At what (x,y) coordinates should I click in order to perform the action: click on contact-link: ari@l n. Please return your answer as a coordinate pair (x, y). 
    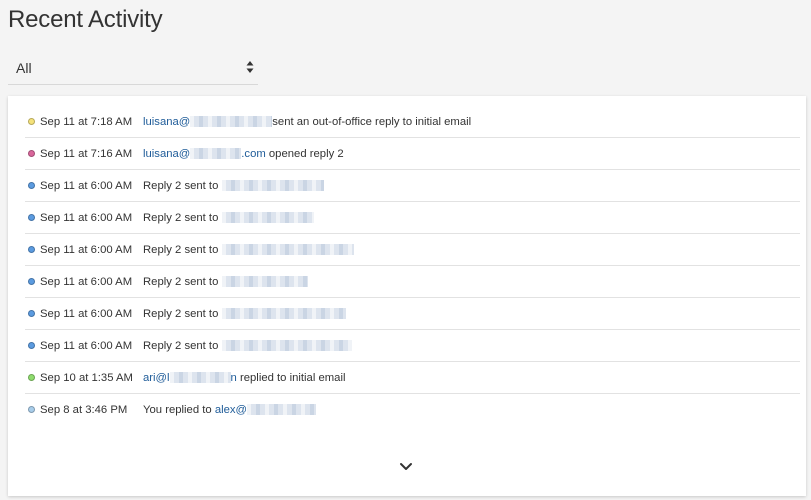
    Looking at the image, I should click on (190, 377).